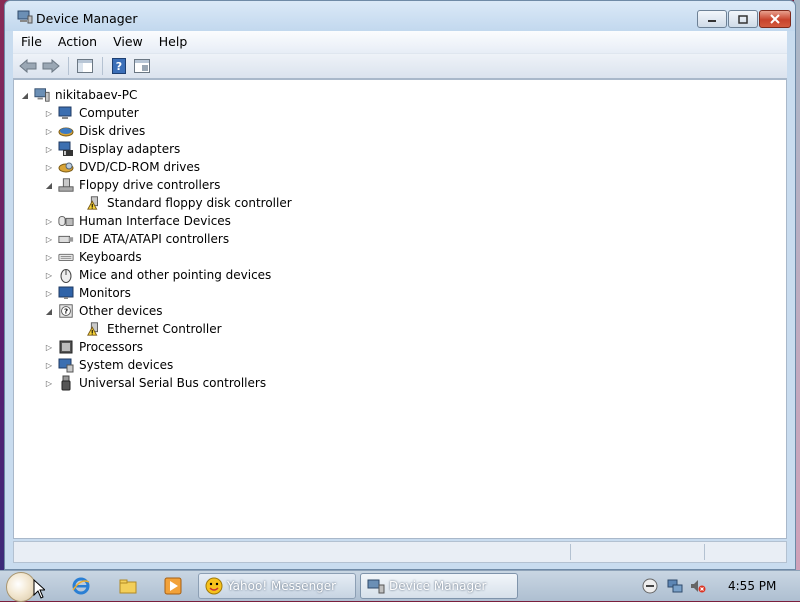  I want to click on processor-icon, so click(66, 347).